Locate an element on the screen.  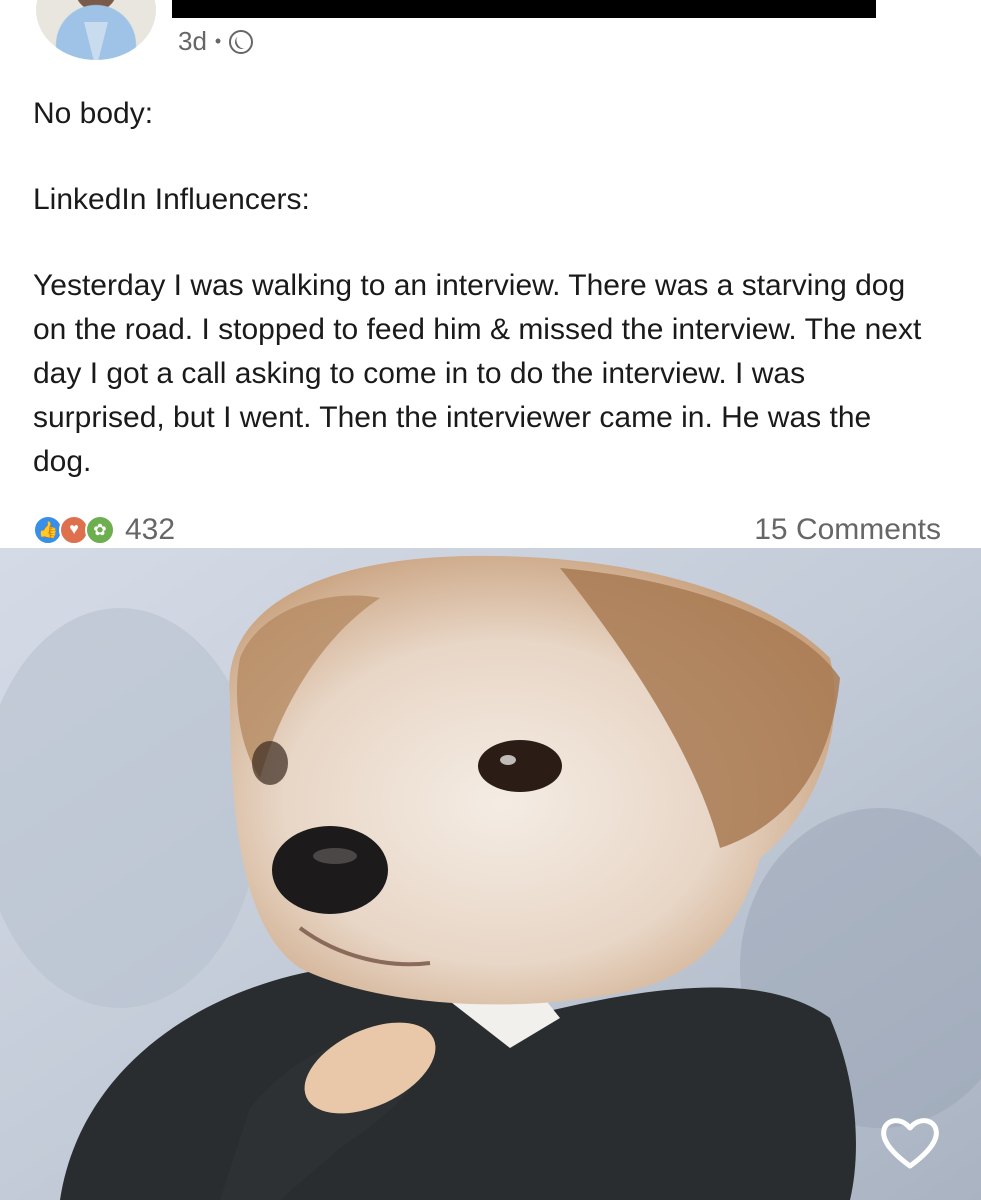
author-avatar is located at coordinates (96, 30).